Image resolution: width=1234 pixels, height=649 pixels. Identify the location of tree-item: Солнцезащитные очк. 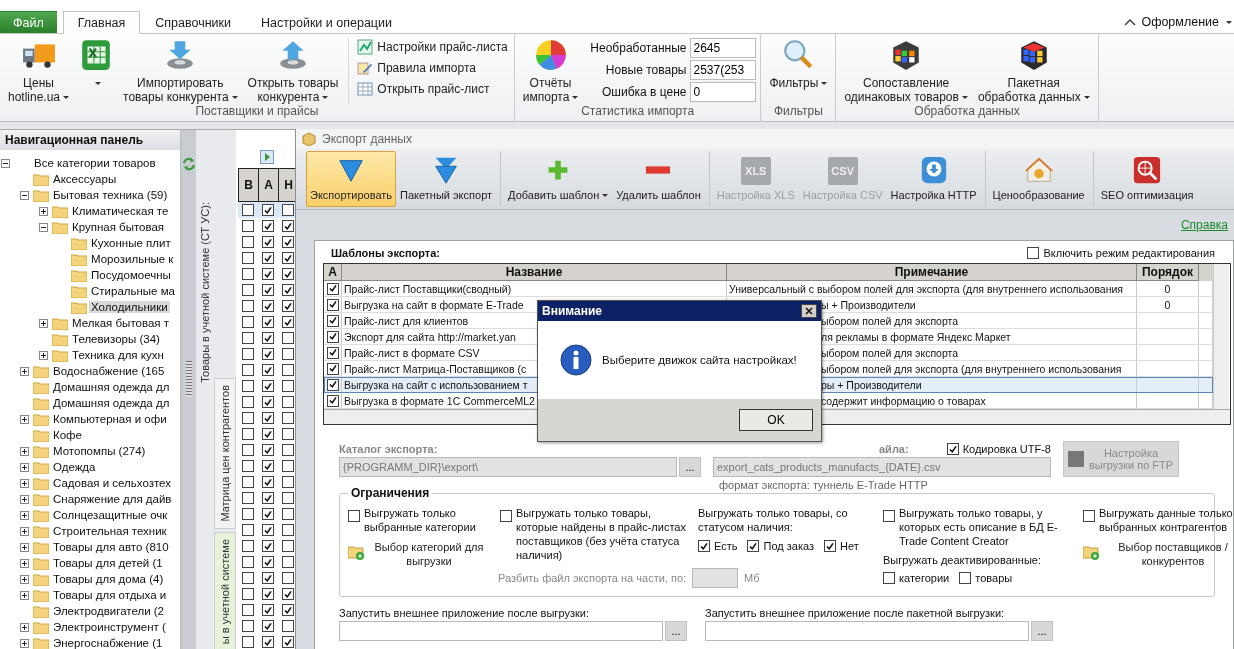
(110, 515).